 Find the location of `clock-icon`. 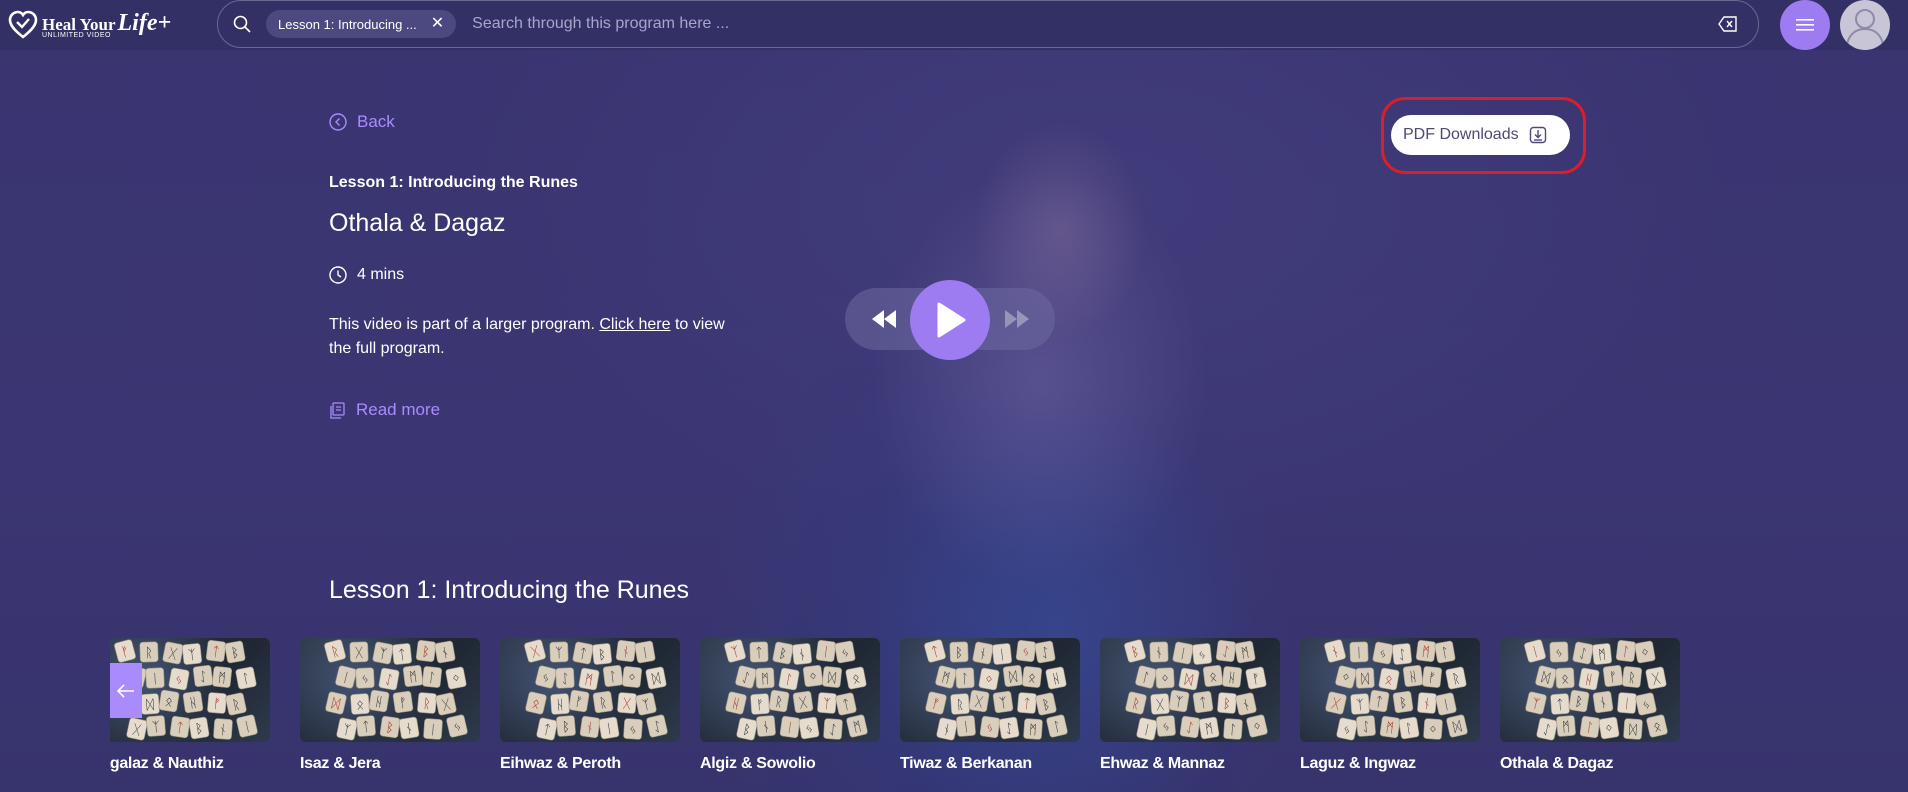

clock-icon is located at coordinates (338, 275).